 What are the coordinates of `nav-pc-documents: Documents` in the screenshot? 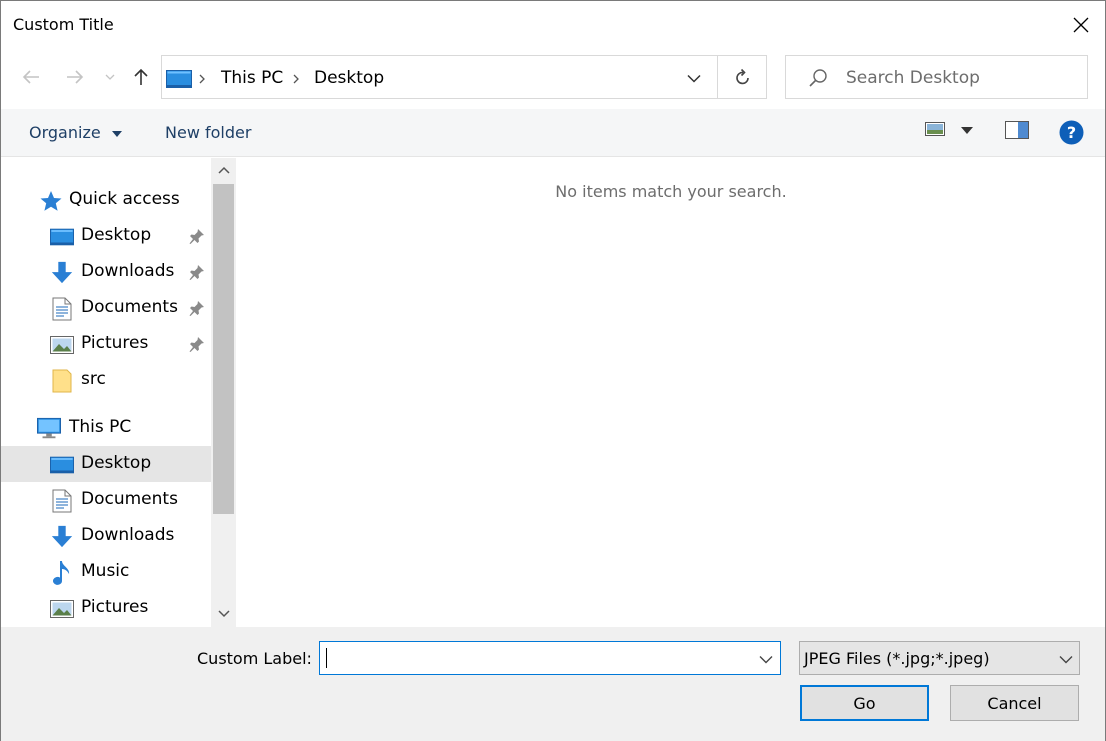 It's located at (106, 500).